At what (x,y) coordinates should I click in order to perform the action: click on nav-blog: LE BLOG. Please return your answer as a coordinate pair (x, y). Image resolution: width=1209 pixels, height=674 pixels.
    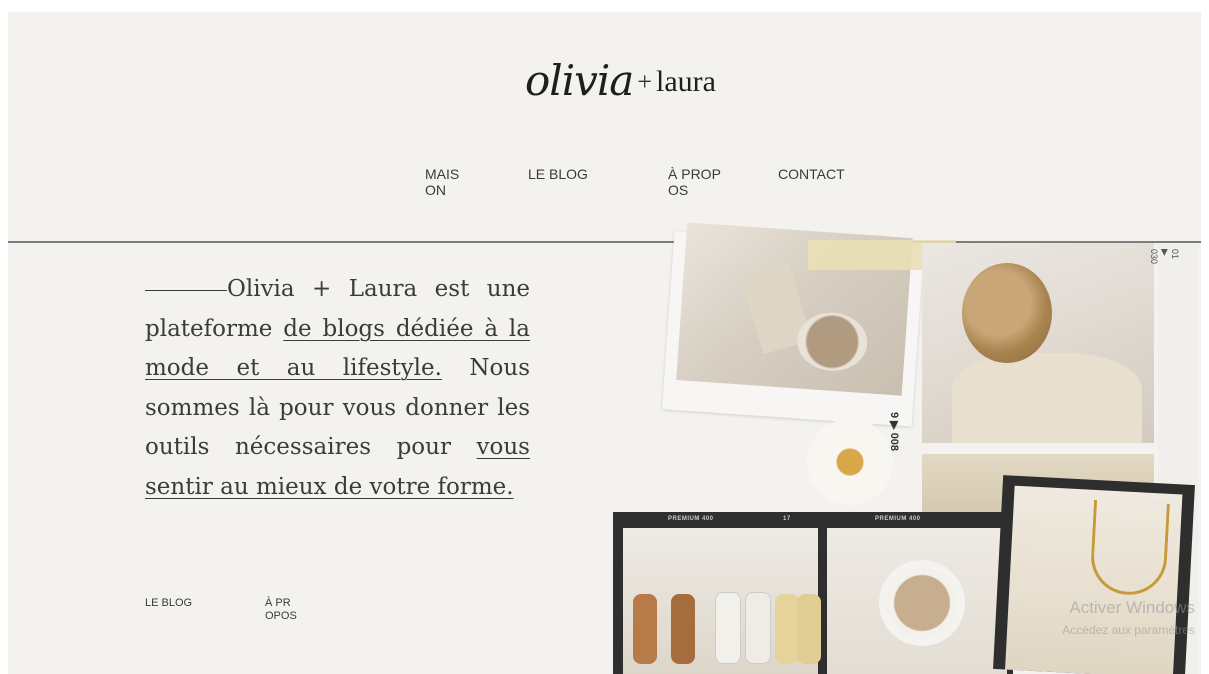
    Looking at the image, I should click on (558, 174).